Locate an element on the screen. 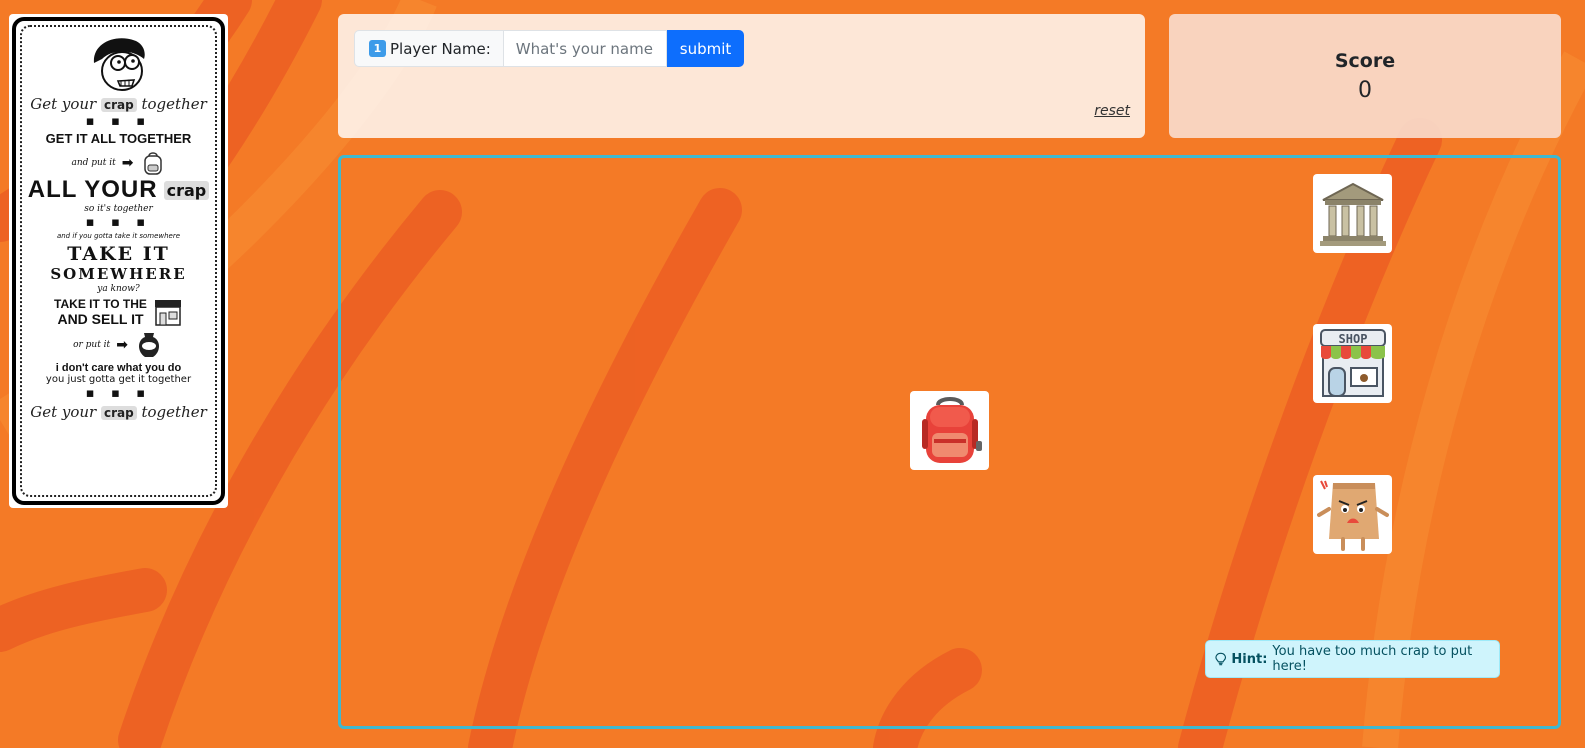  backpack-item is located at coordinates (949, 430).